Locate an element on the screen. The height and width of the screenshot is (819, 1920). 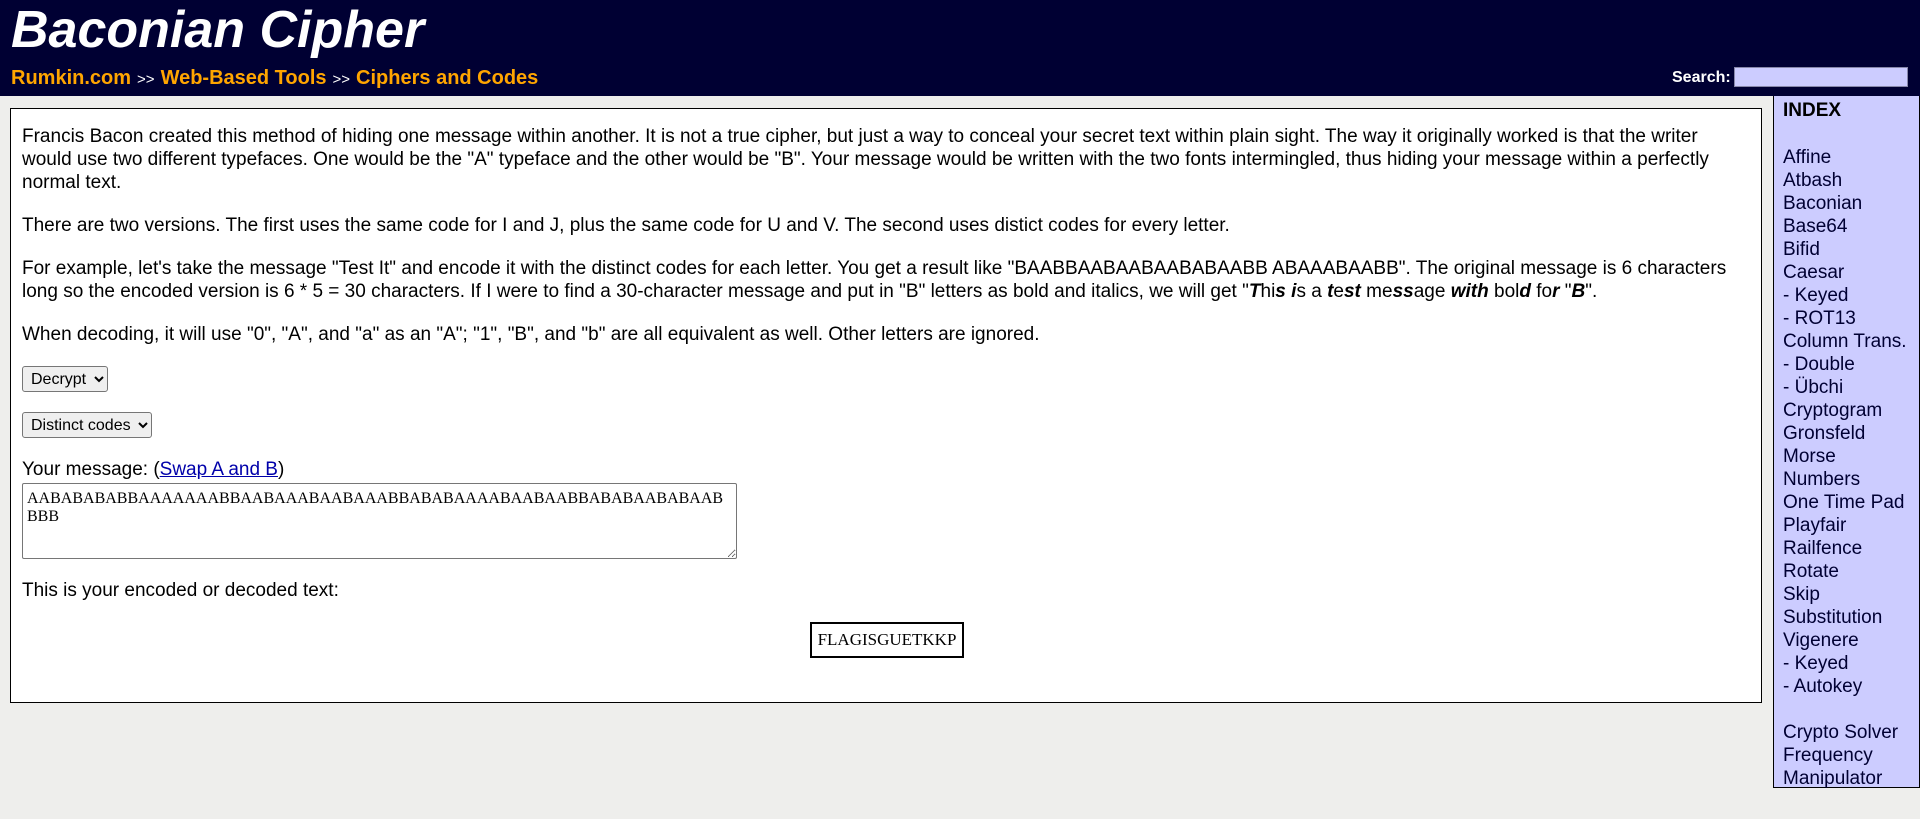
example-segment: d is located at coordinates (1525, 291).